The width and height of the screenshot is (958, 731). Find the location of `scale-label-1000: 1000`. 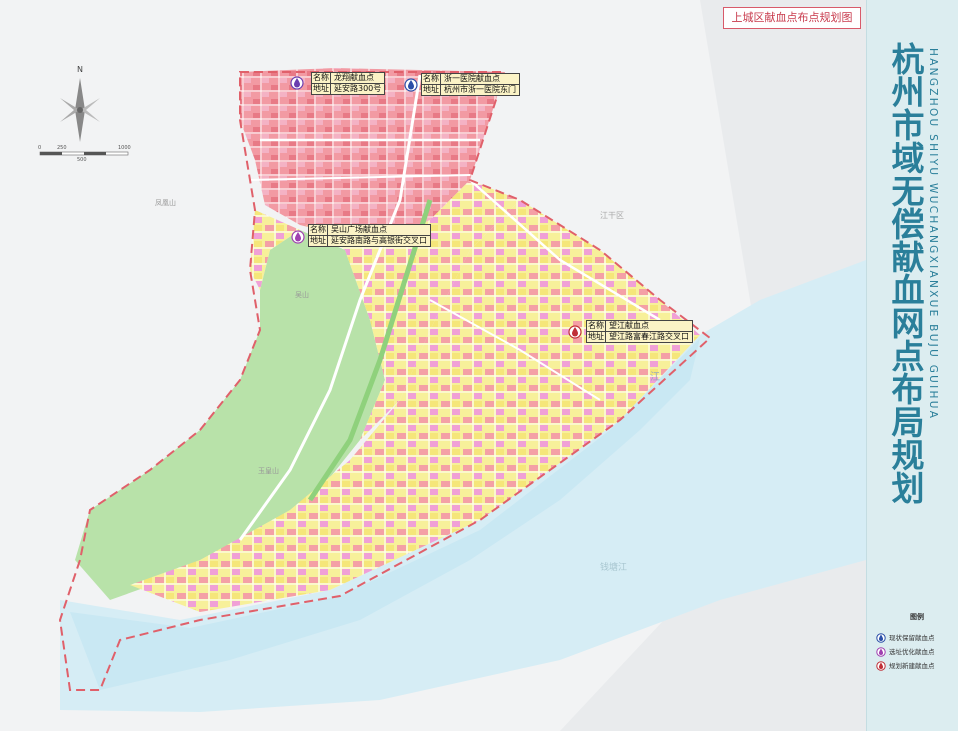

scale-label-1000: 1000 is located at coordinates (124, 148).